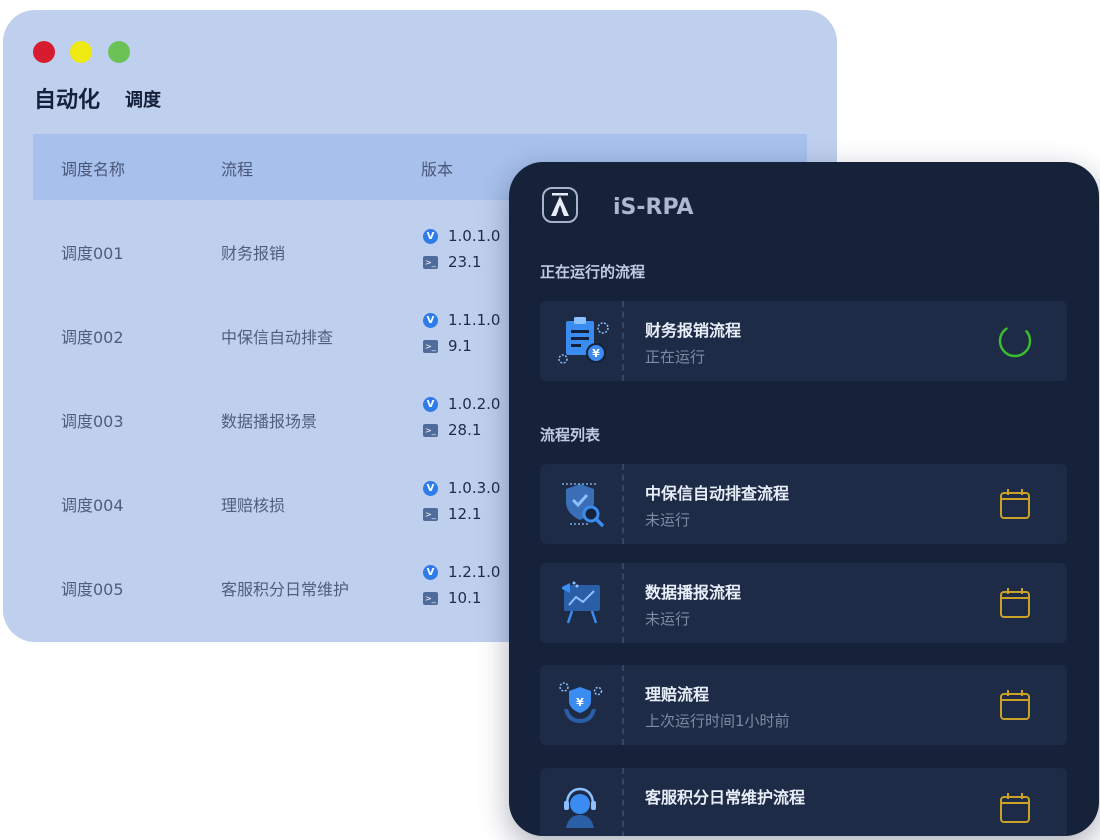 This screenshot has height=840, width=1100. Describe the element at coordinates (92, 253) in the screenshot. I see `row-name: 调度001` at that location.